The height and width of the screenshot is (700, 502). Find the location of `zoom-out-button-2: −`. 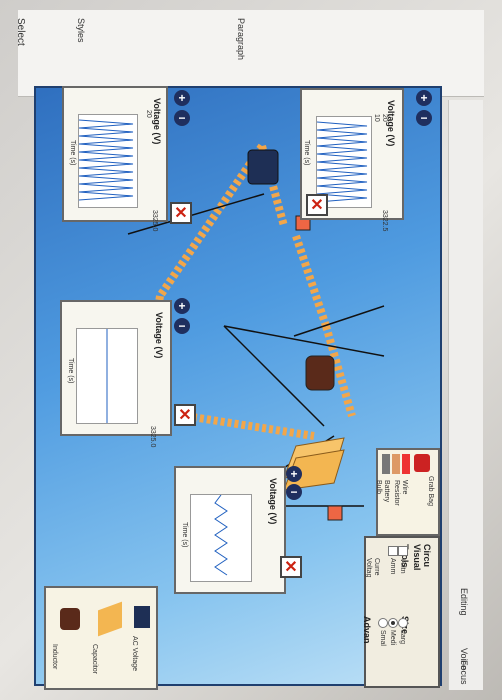

zoom-out-button-2: − is located at coordinates (182, 118).